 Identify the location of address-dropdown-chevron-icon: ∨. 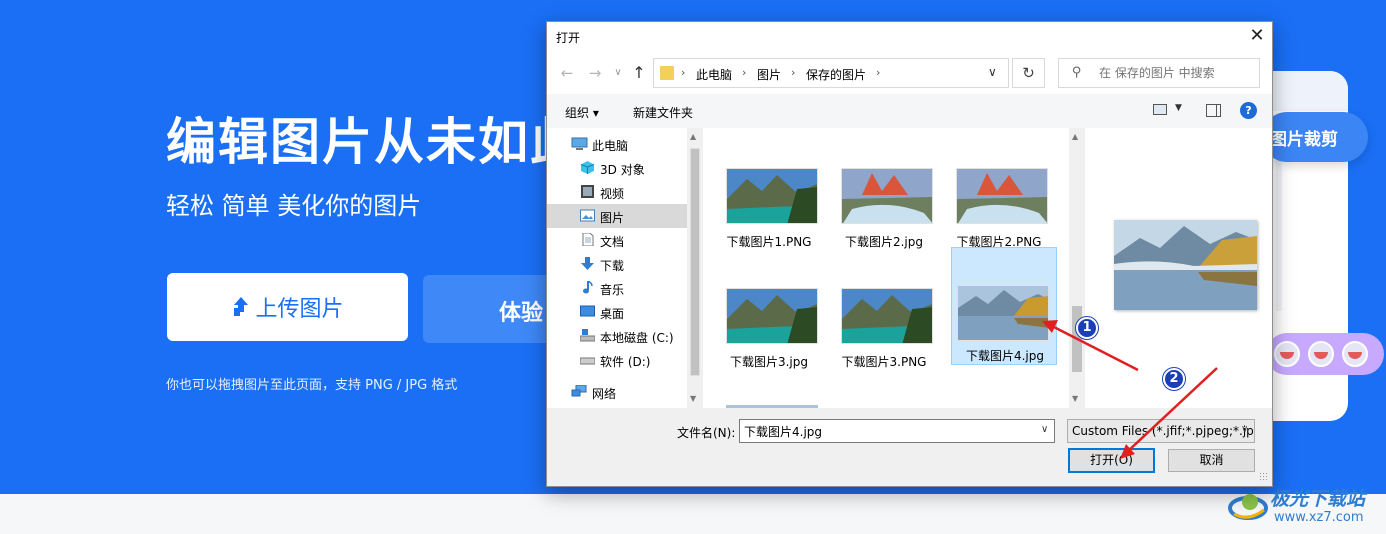
(992, 72).